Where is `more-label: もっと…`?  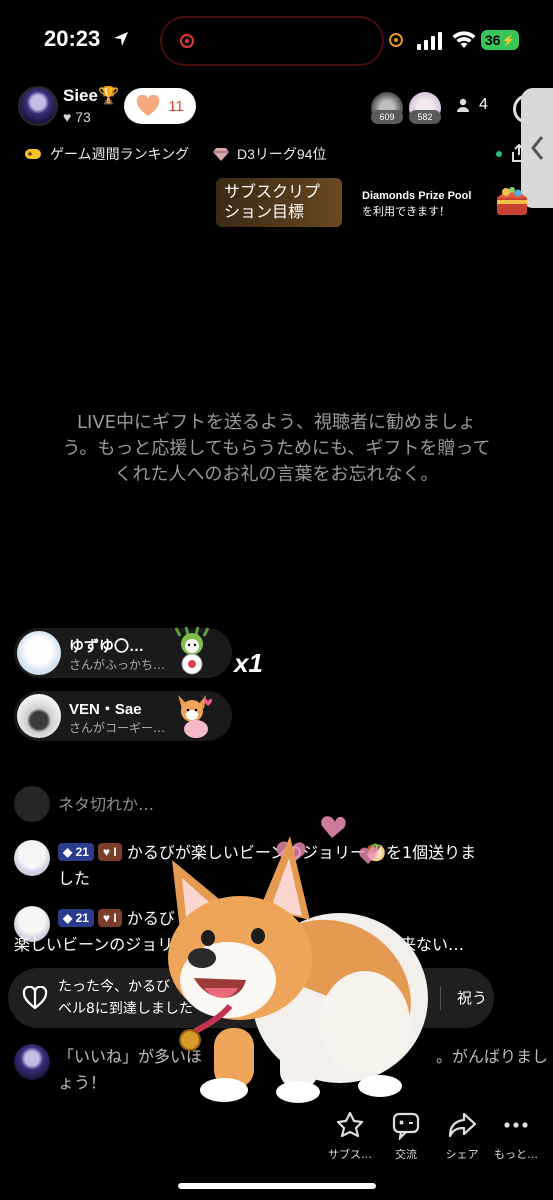
more-label: もっと… is located at coordinates (516, 1154).